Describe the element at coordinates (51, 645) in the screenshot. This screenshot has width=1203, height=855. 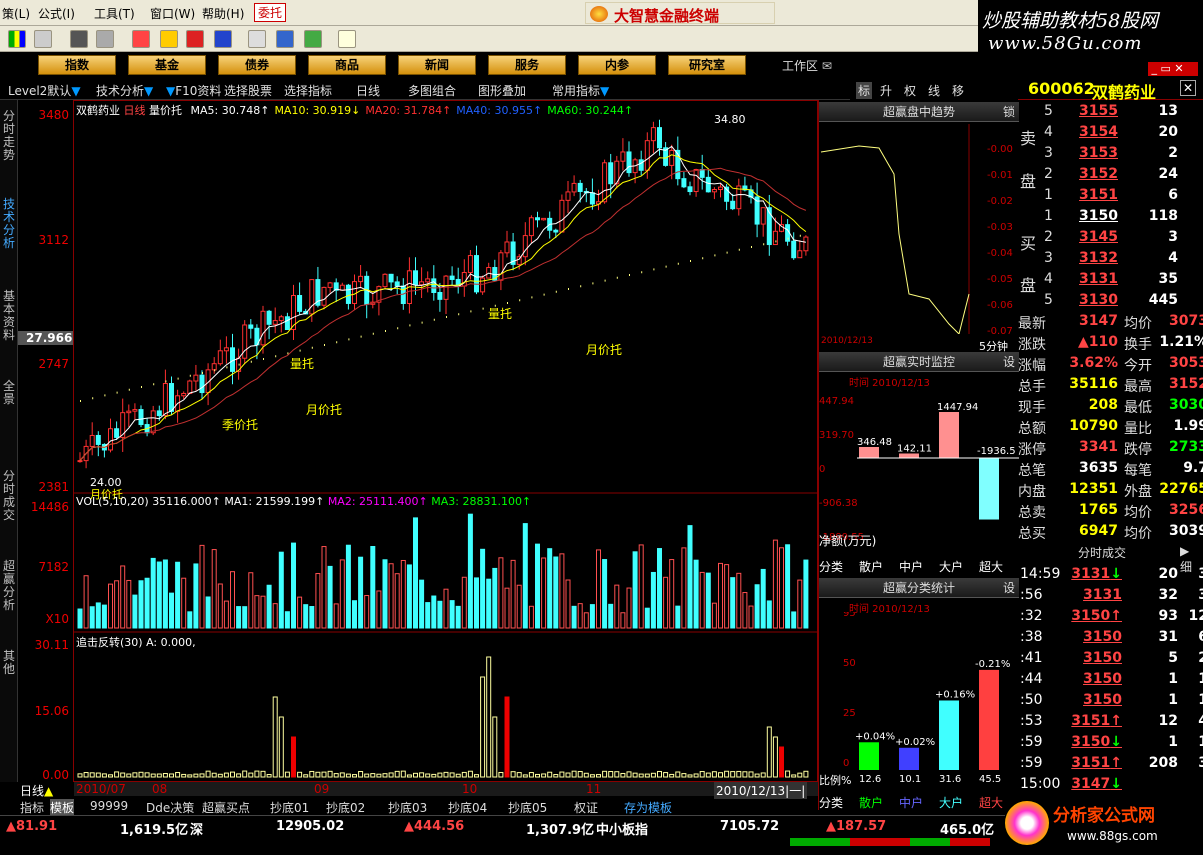
I see `ytick-ind: 30.11` at that location.